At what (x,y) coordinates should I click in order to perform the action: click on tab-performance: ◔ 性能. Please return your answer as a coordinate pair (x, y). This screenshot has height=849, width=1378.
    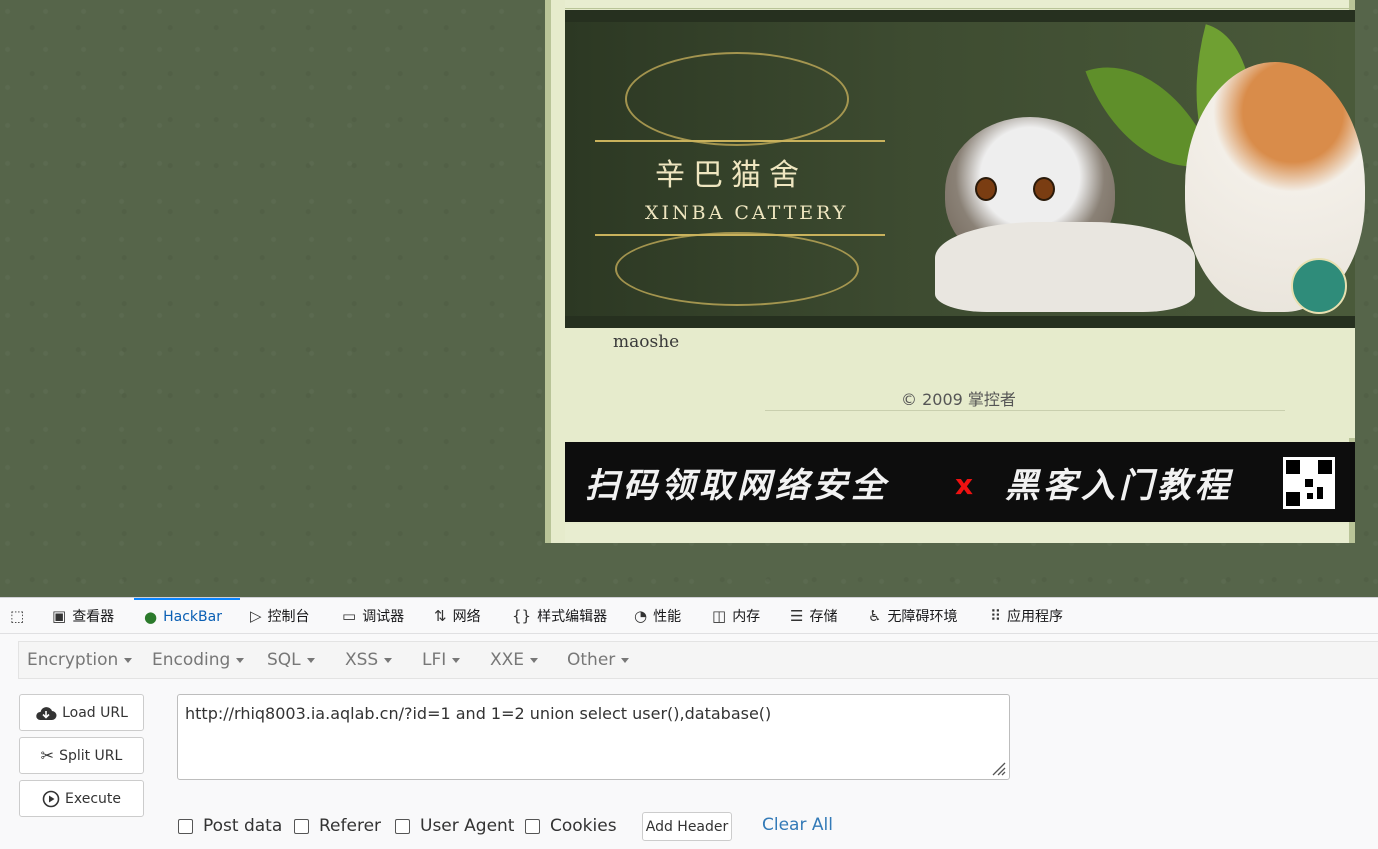
    Looking at the image, I should click on (657, 615).